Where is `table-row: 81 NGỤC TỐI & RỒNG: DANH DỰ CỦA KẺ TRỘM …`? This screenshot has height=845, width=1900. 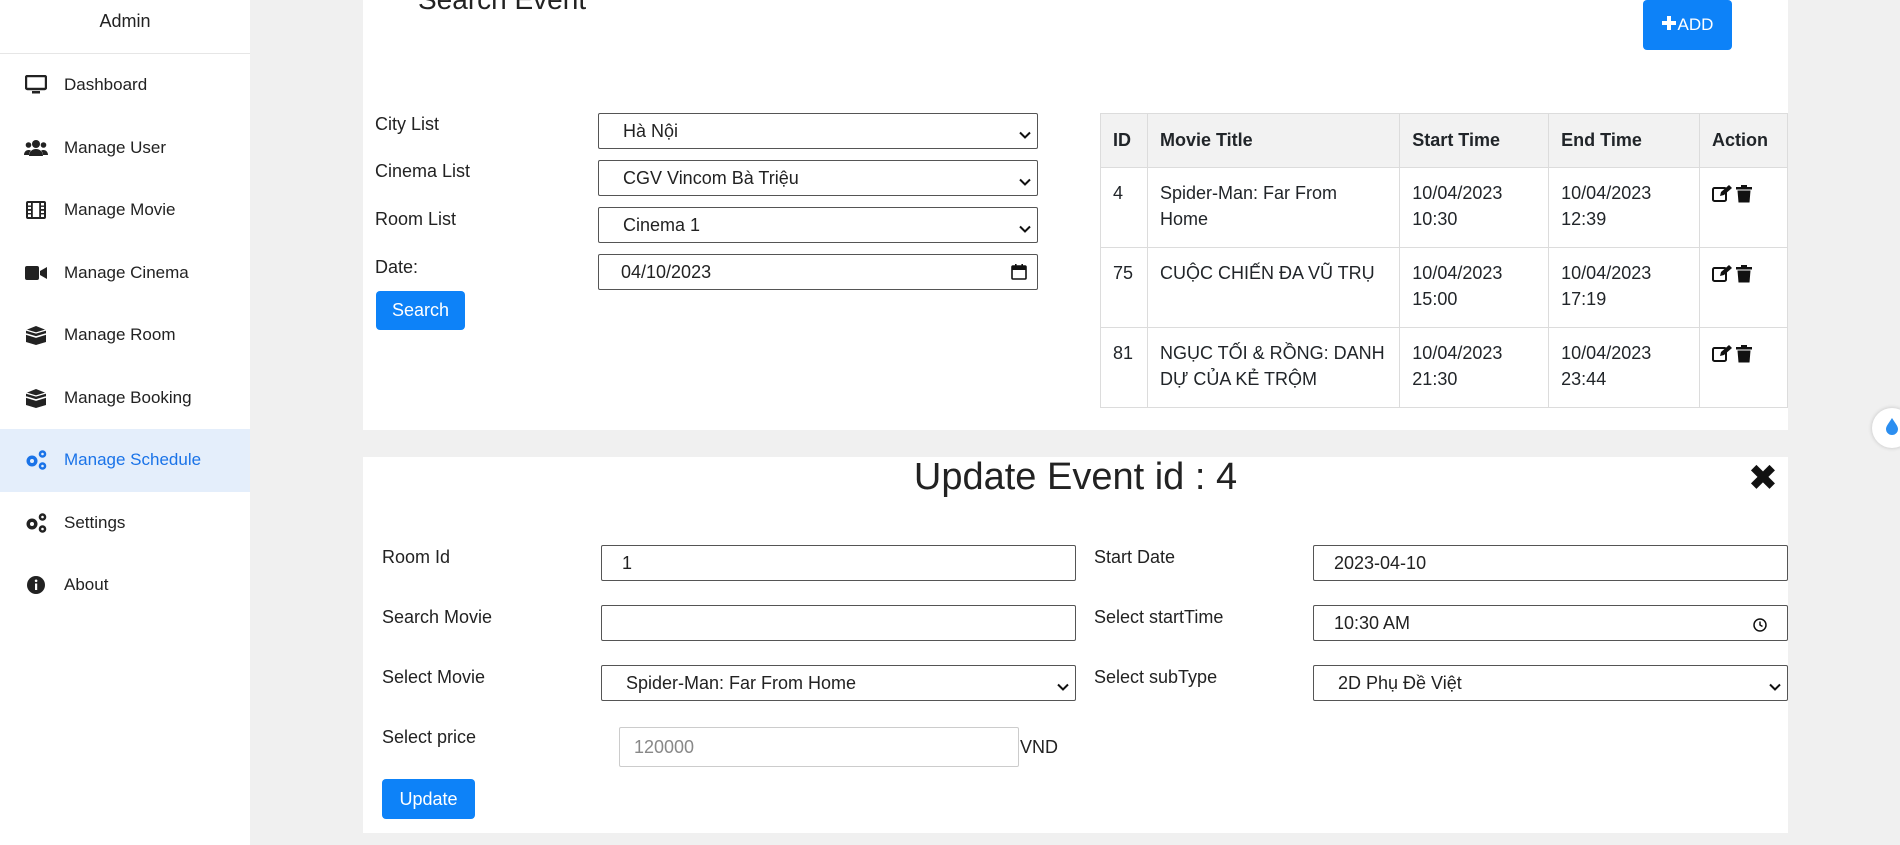
table-row: 81 NGỤC TỐI & RỒNG: DANH DỰ CỦA KẺ TRỘM … is located at coordinates (1444, 367).